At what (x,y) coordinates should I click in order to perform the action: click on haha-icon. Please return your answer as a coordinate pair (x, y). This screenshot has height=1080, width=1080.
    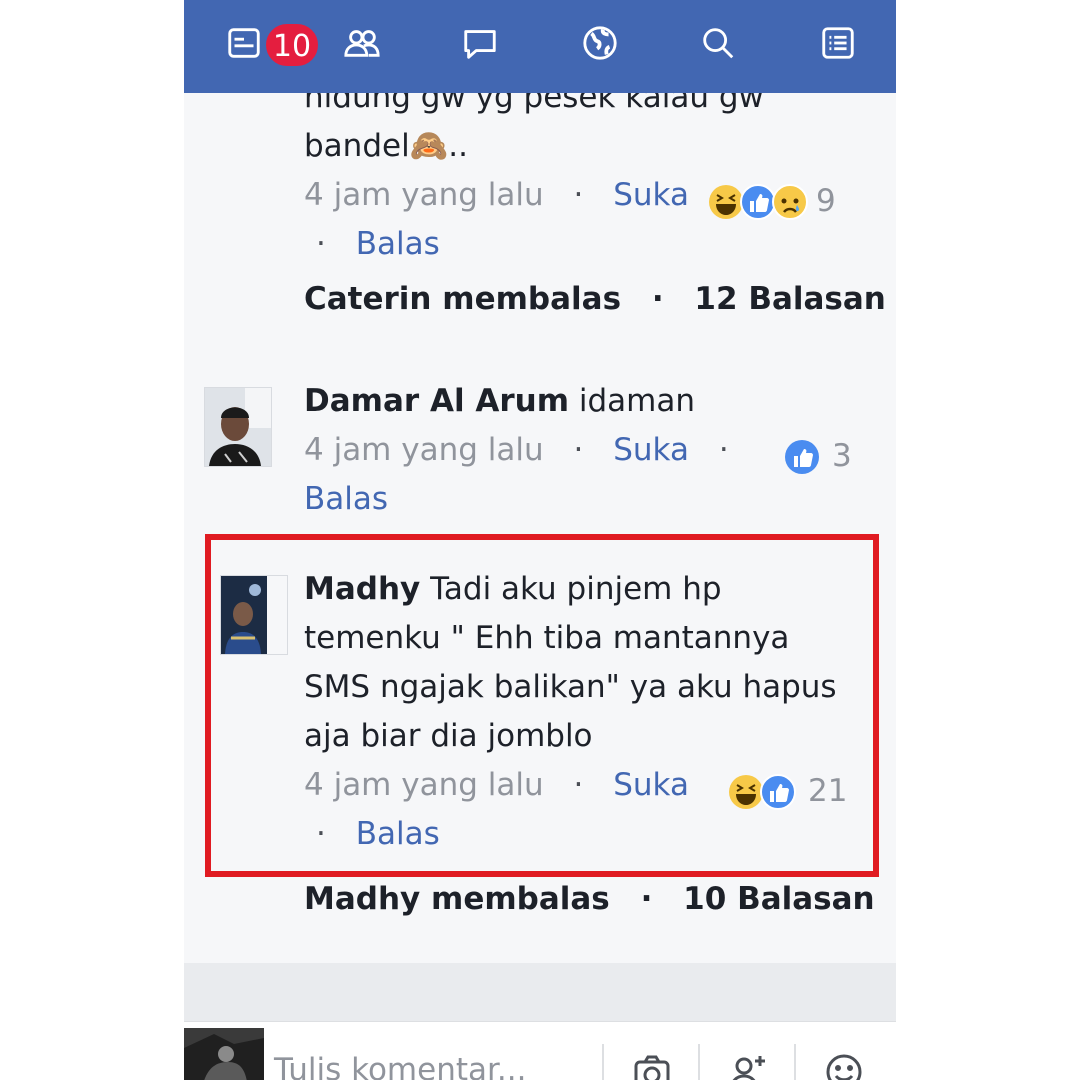
    Looking at the image, I should click on (726, 201).